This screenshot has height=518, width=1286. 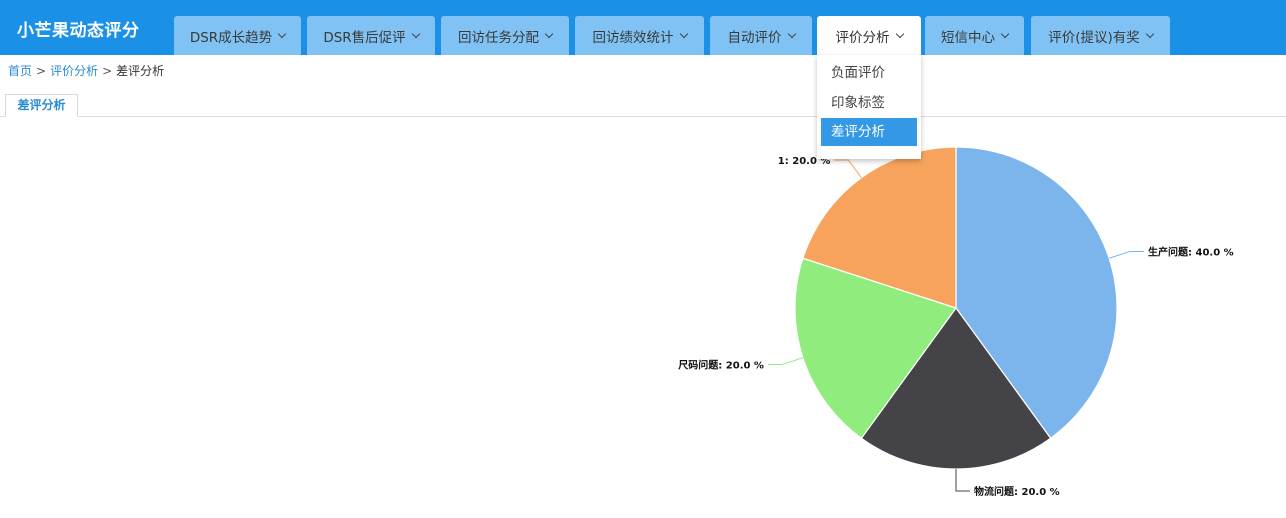 I want to click on nav-label: 评价(提议)有奖, so click(x=1094, y=37).